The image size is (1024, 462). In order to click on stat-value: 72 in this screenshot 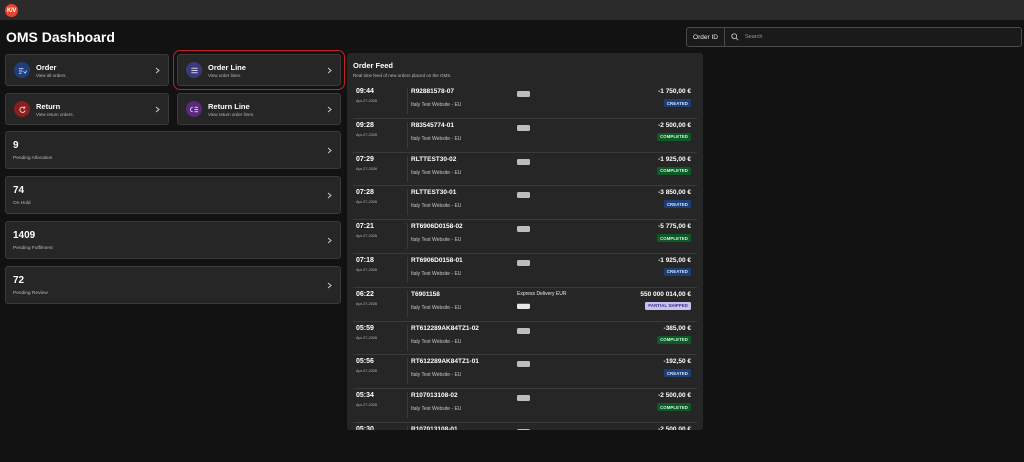, I will do `click(19, 280)`.